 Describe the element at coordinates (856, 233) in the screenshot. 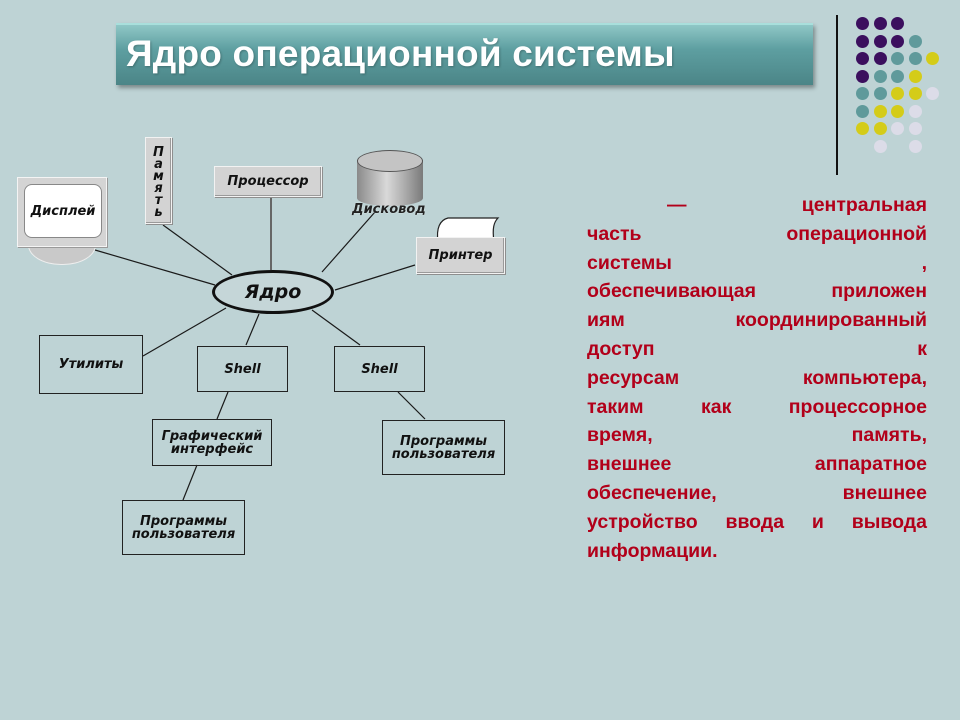

I see `definition-word: операционной` at that location.